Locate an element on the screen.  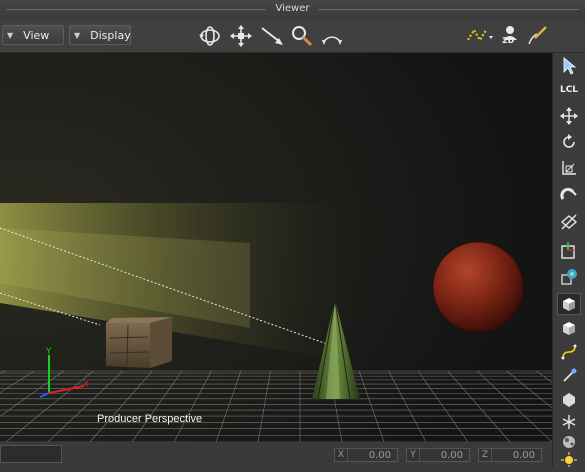
pan-icon is located at coordinates (241, 36).